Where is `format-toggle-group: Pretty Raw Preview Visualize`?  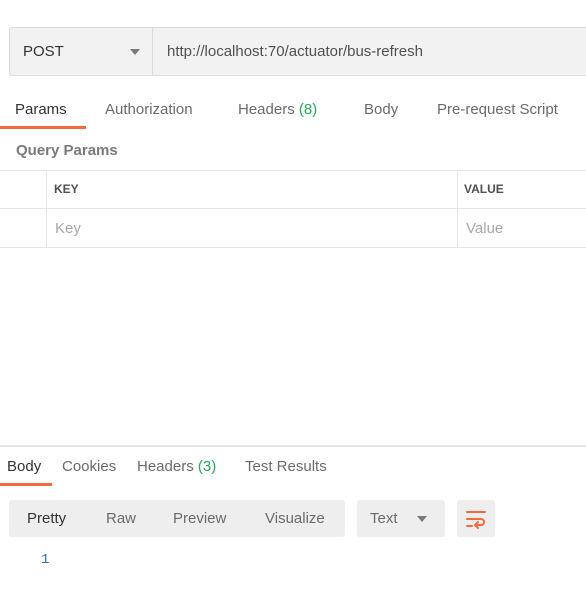 format-toggle-group: Pretty Raw Preview Visualize is located at coordinates (177, 518).